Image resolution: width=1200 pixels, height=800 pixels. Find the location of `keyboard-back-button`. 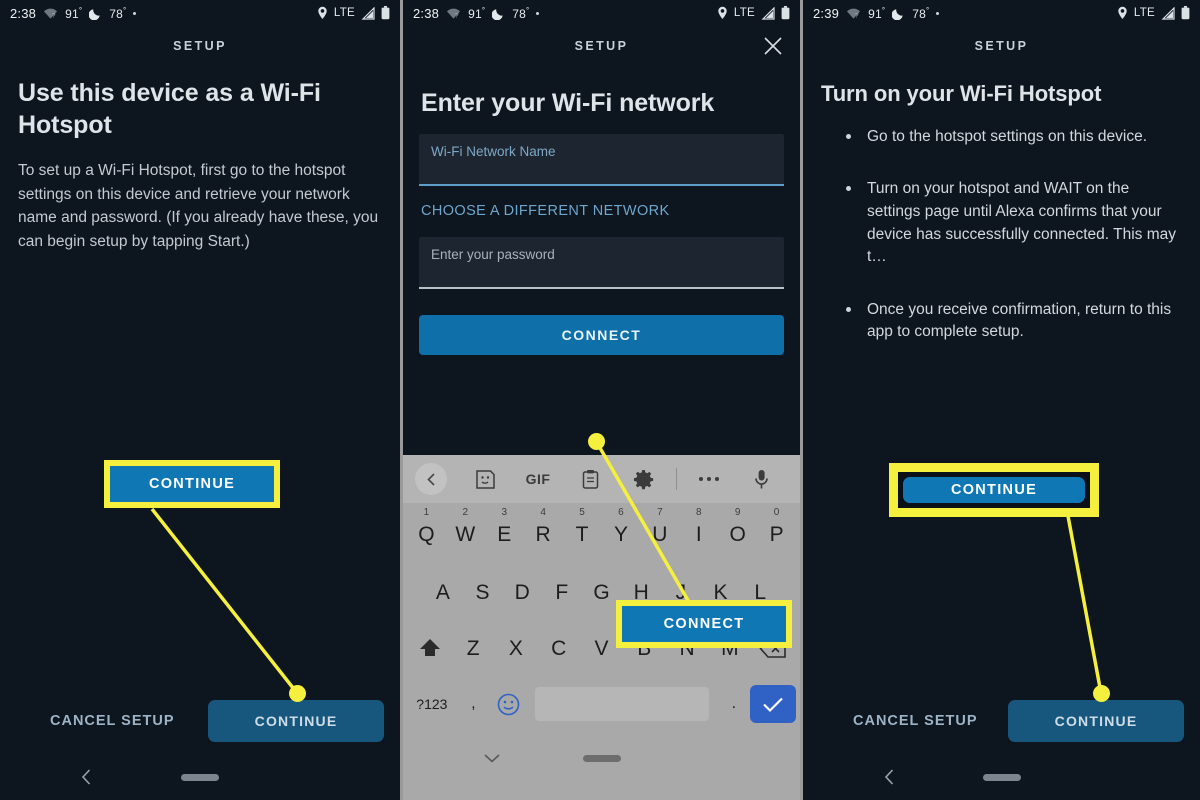

keyboard-back-button is located at coordinates (437, 479).